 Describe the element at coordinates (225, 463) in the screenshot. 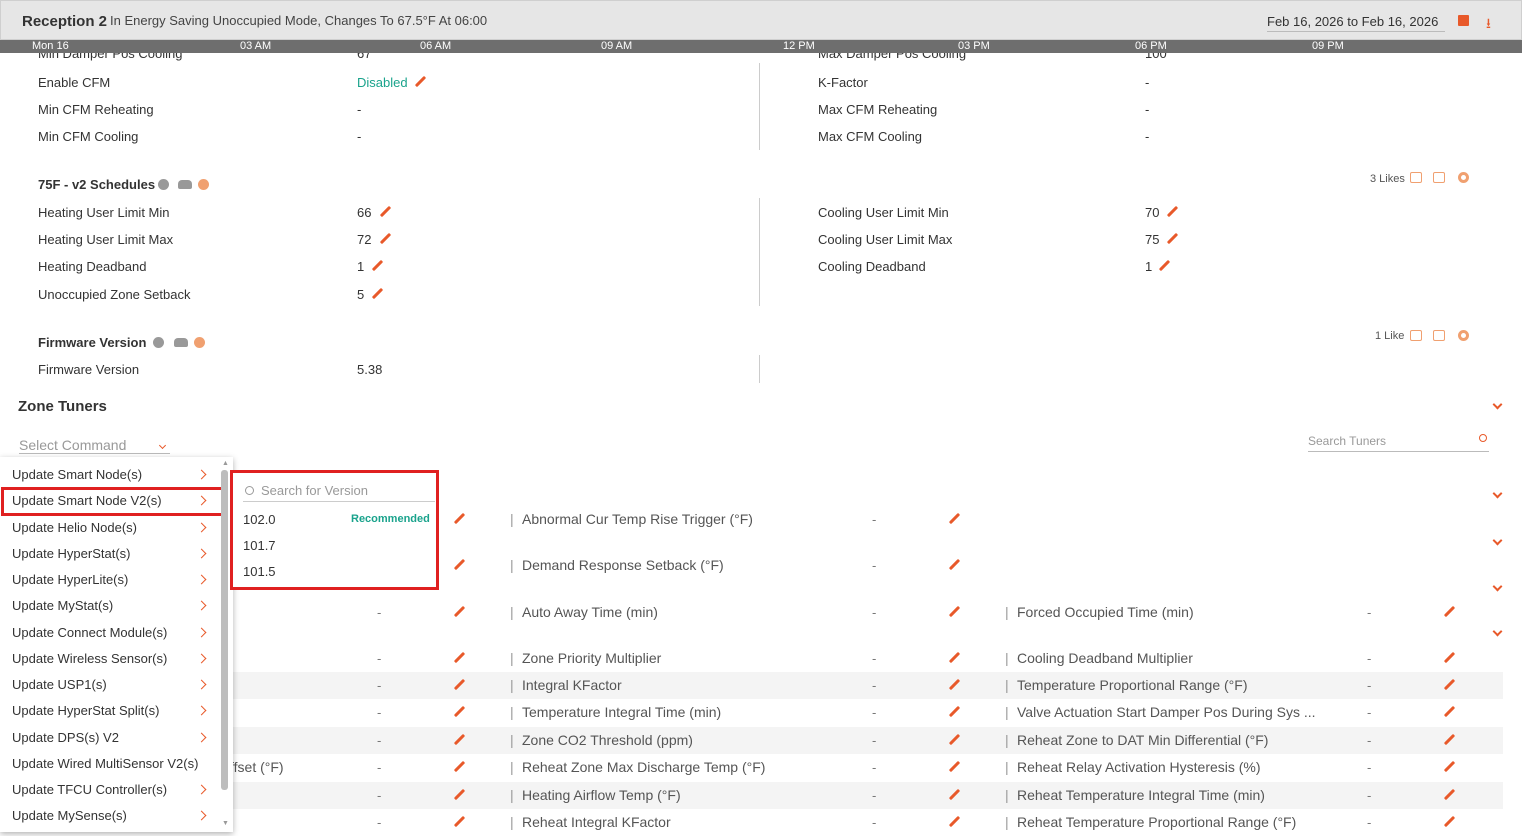

I see `scroll-up-icon: ▲` at that location.